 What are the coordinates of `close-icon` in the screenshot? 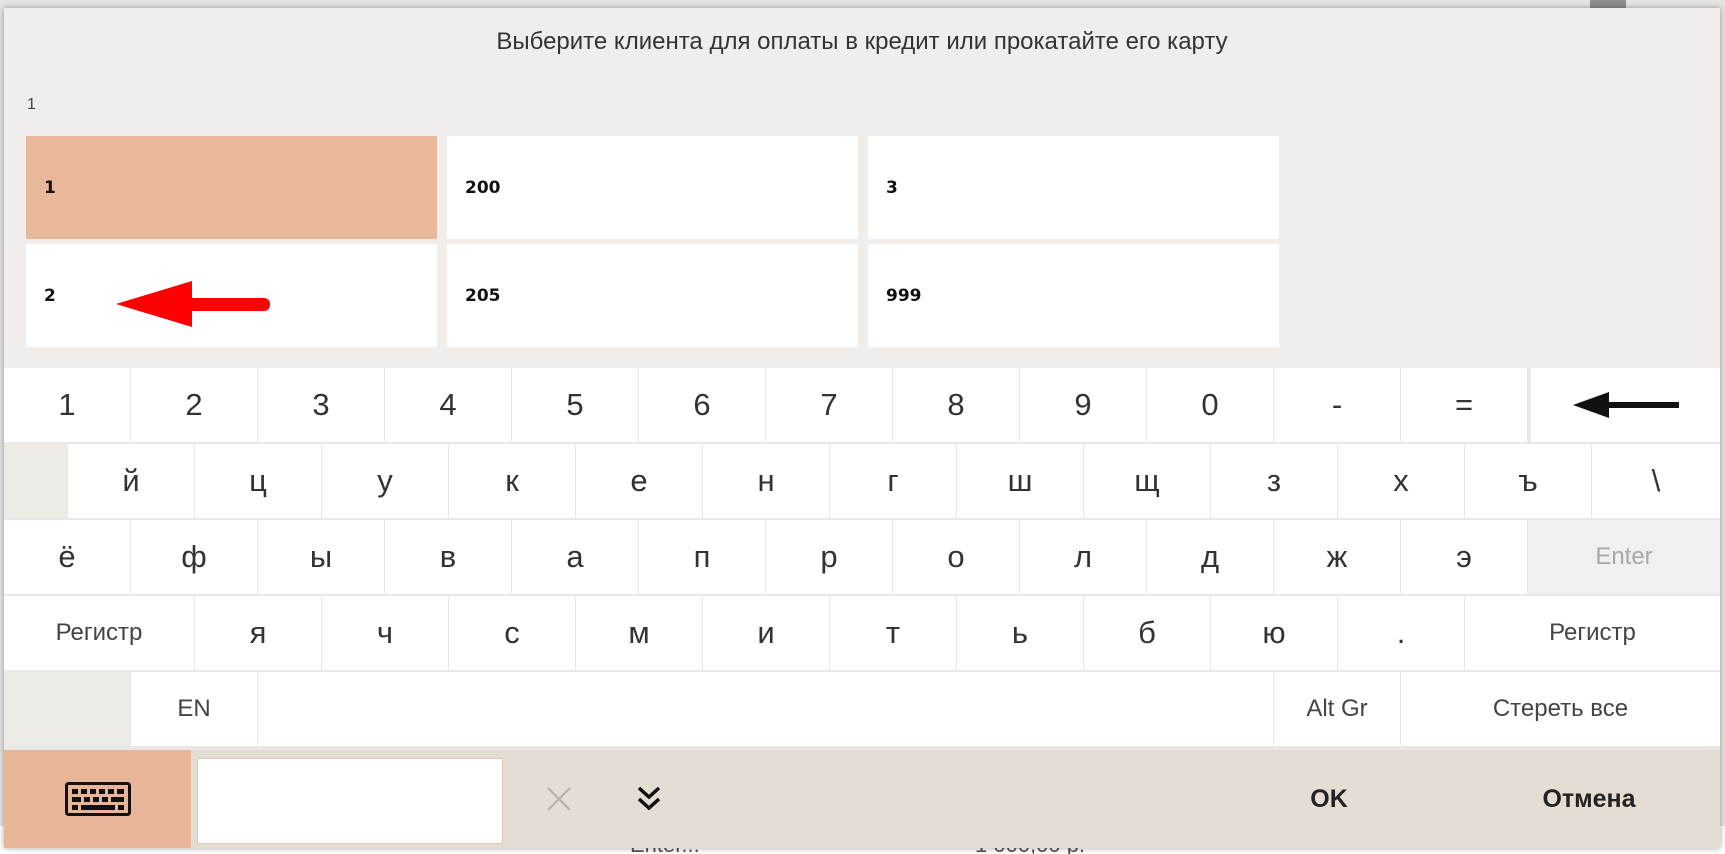 It's located at (559, 799).